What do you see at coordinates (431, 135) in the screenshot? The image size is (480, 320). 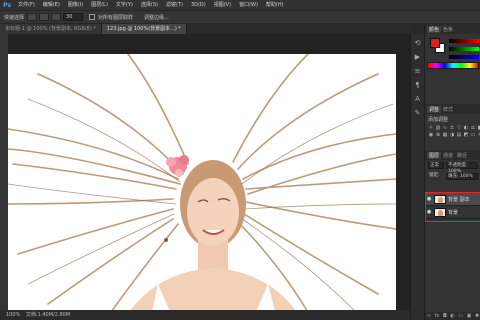 I see `photo-filter-icon: ◉` at bounding box center [431, 135].